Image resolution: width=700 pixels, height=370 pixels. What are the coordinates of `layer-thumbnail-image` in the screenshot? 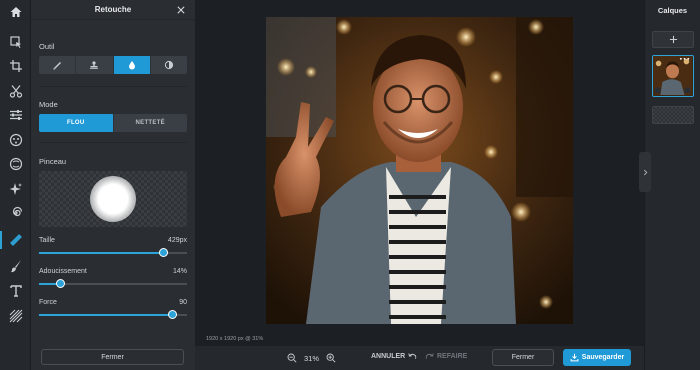 It's located at (672, 75).